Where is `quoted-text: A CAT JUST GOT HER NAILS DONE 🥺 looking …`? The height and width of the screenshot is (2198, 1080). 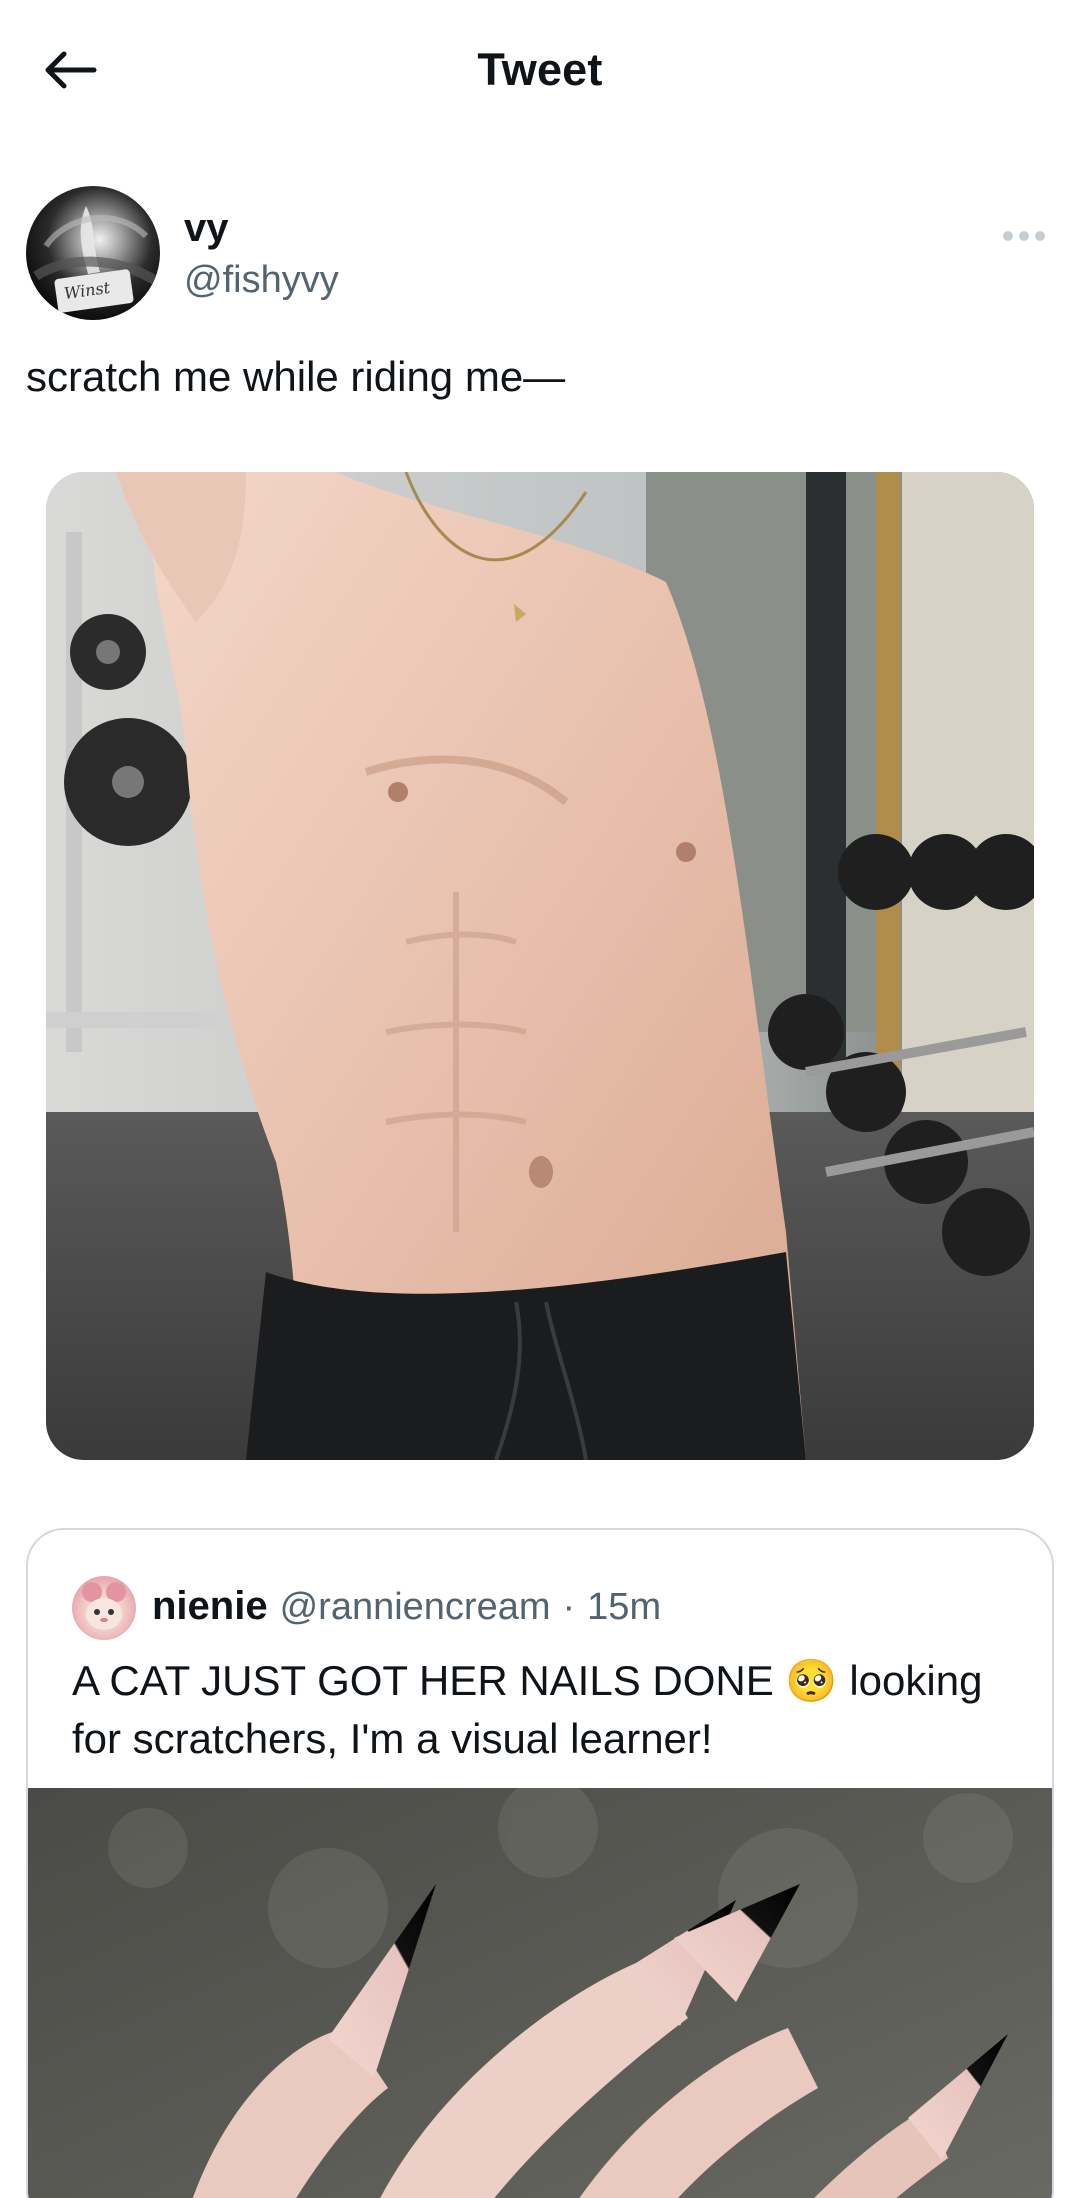
quoted-text: A CAT JUST GOT HER NAILS DONE 🥺 looking … is located at coordinates (527, 1709).